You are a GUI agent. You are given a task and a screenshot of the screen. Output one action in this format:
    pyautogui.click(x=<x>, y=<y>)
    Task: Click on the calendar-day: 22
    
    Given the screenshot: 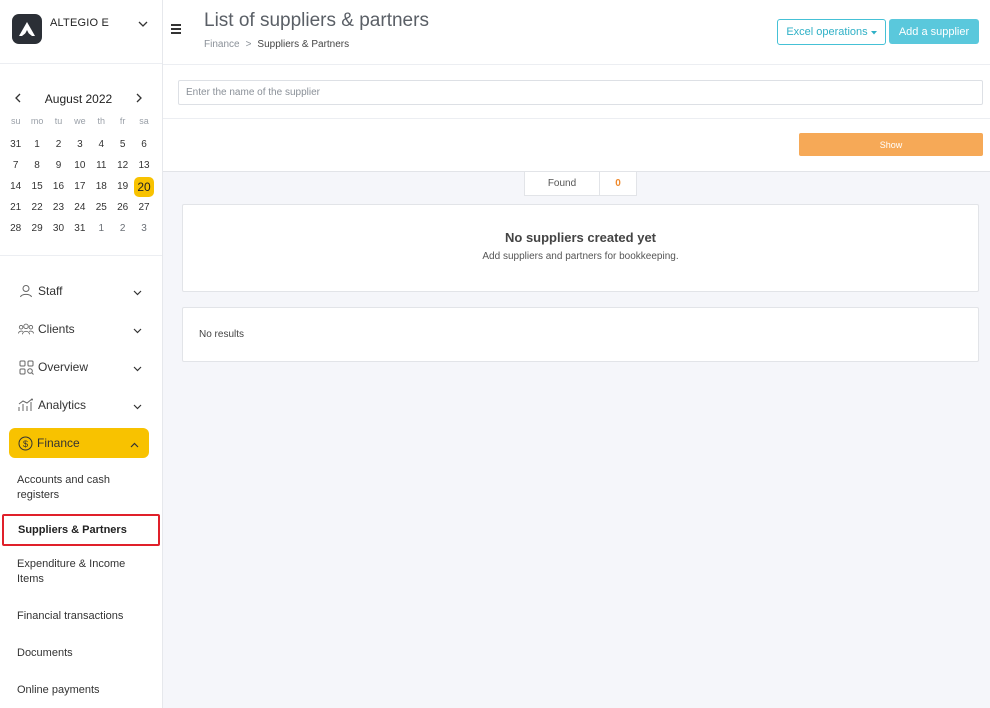 What is the action you would take?
    pyautogui.click(x=36, y=207)
    